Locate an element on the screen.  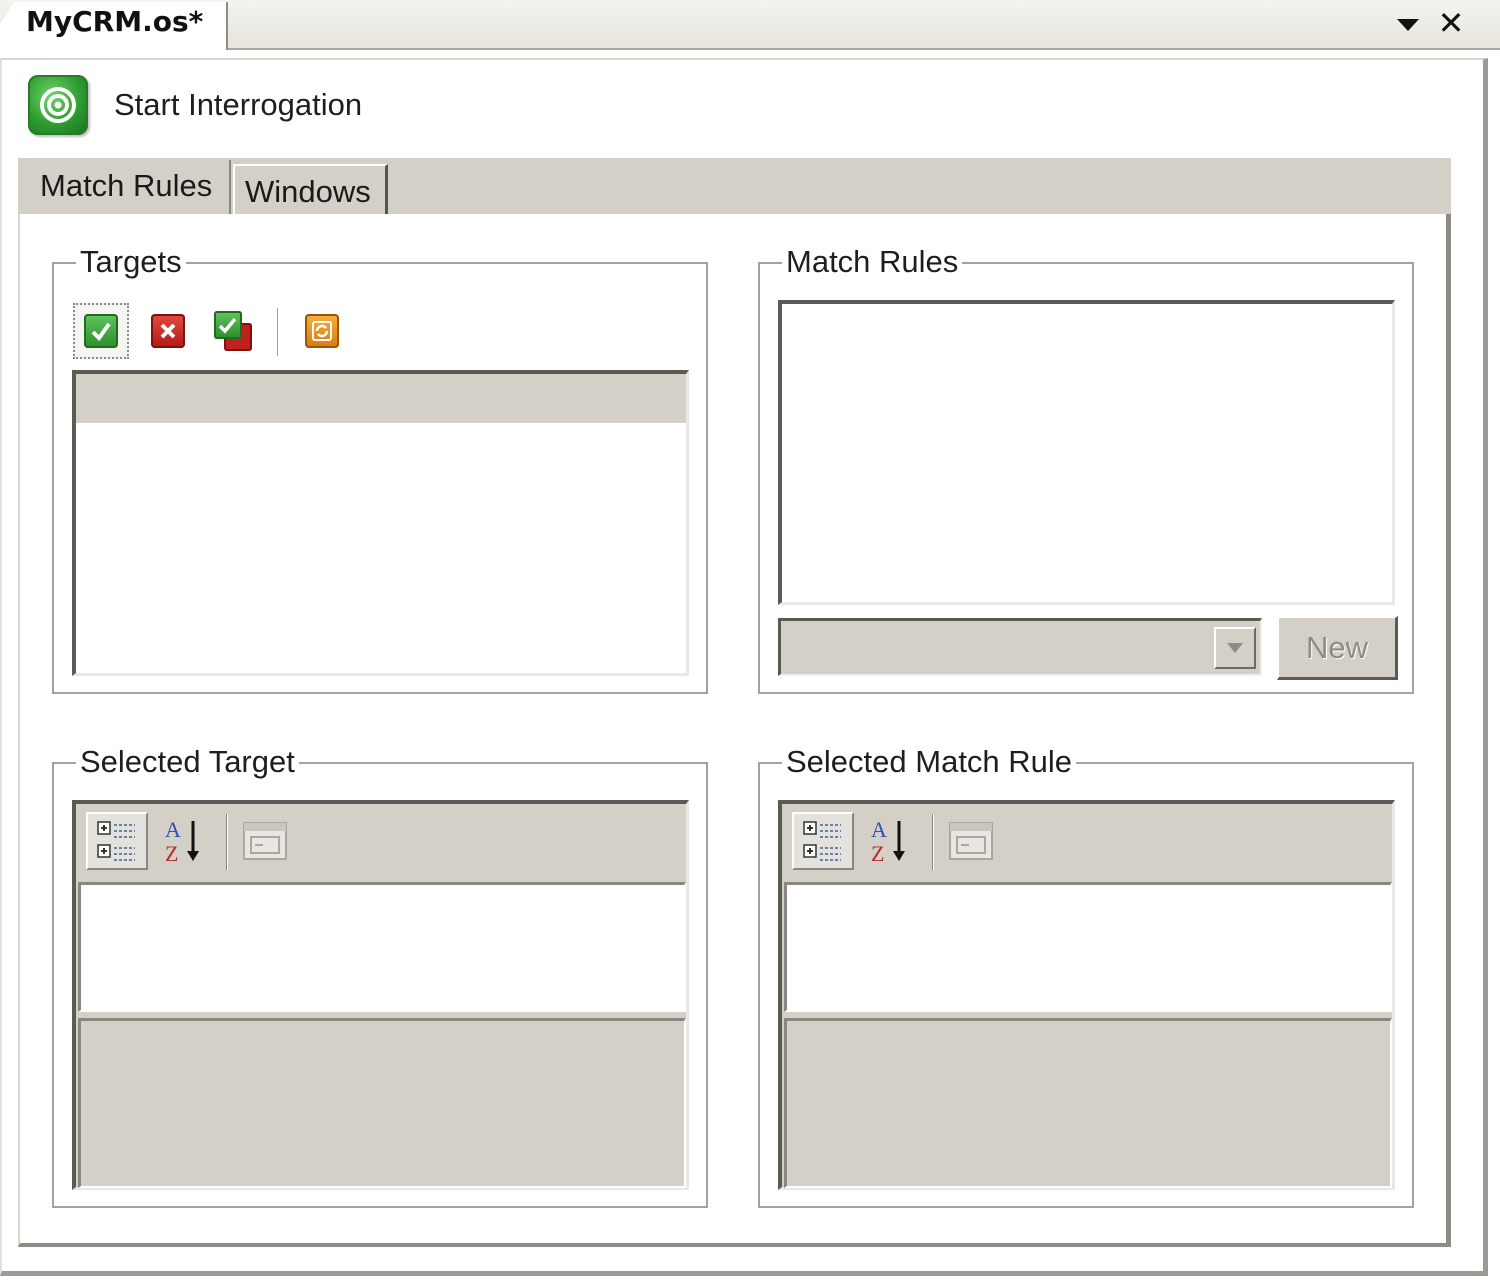
check-multiple-button is located at coordinates (234, 331).